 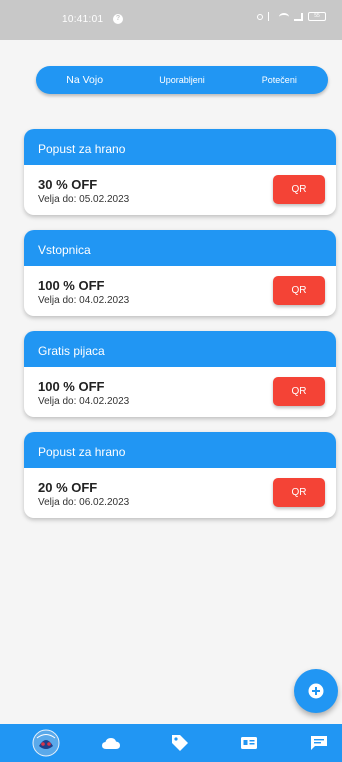 I want to click on bottom-nav, so click(x=171, y=743).